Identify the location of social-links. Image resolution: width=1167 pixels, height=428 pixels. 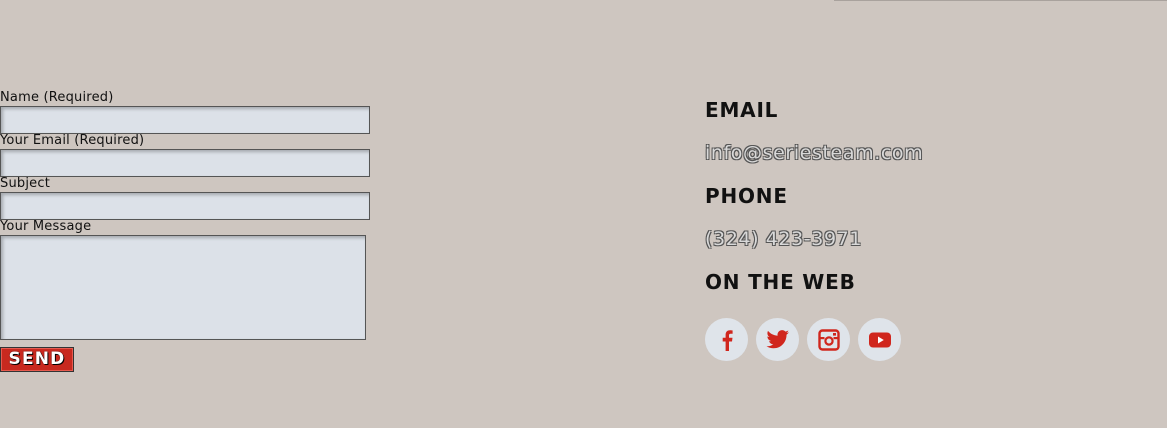
(805, 340).